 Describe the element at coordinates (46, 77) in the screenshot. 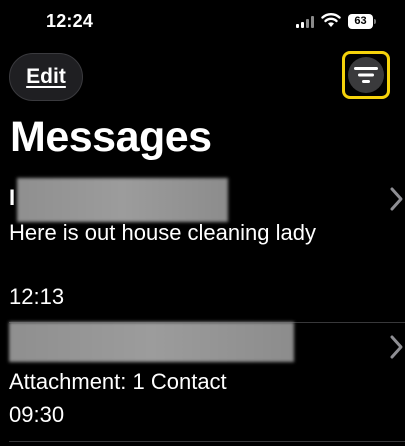

I see `edit-button: Edit` at that location.